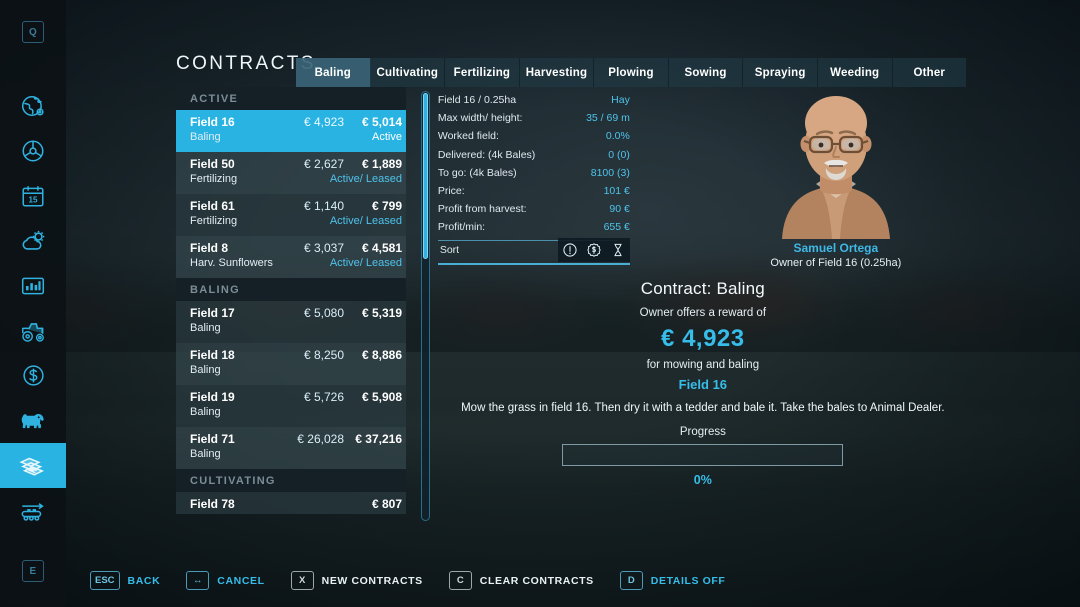  I want to click on list-item-value-secondary: € 1,889, so click(381, 164).